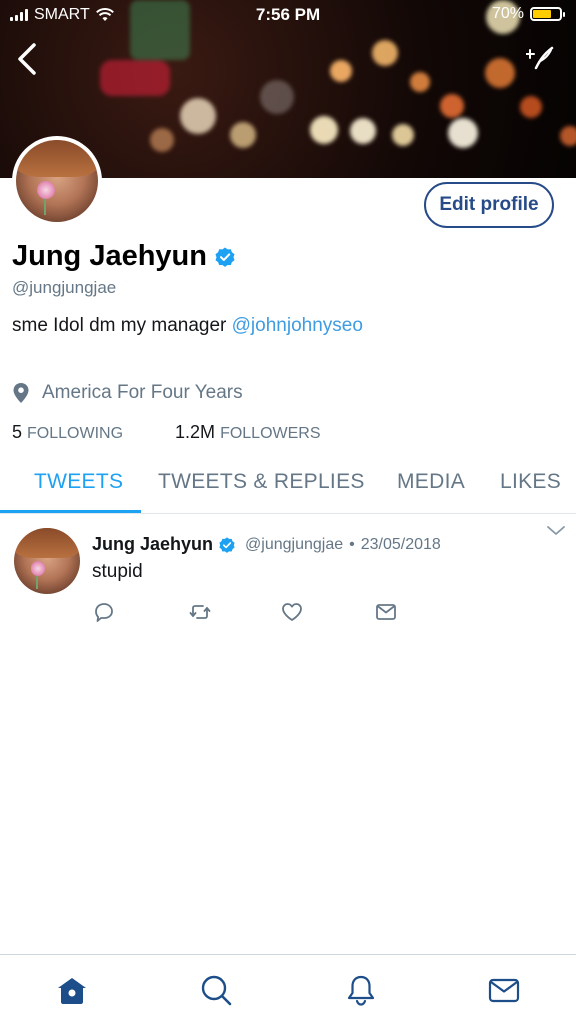  What do you see at coordinates (104, 612) in the screenshot?
I see `reply-icon` at bounding box center [104, 612].